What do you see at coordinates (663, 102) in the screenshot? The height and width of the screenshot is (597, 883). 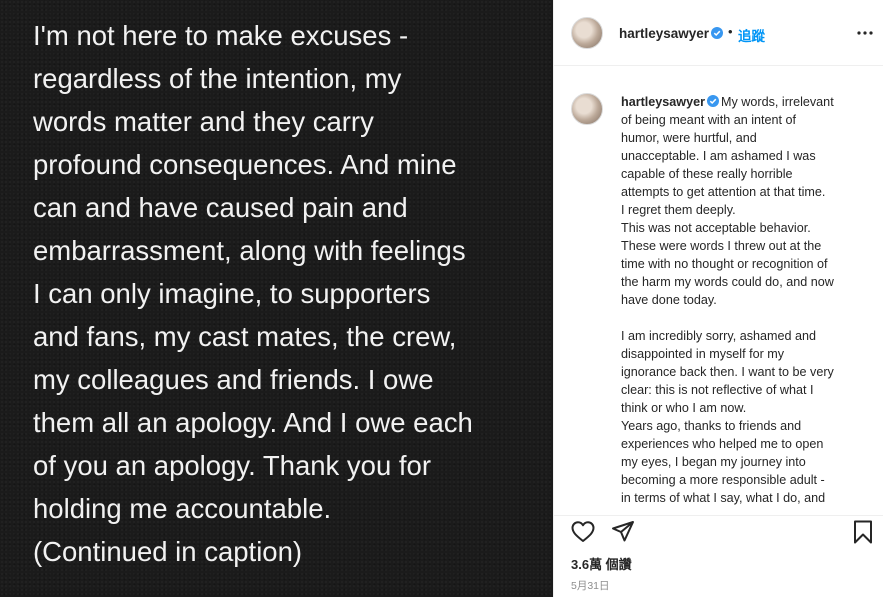 I see `caption-username: hartleysawyer` at bounding box center [663, 102].